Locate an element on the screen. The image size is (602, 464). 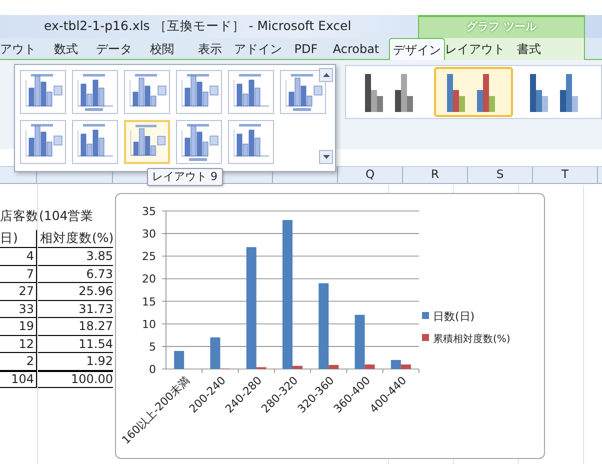
ribbon-tab: 表示 is located at coordinates (210, 48).